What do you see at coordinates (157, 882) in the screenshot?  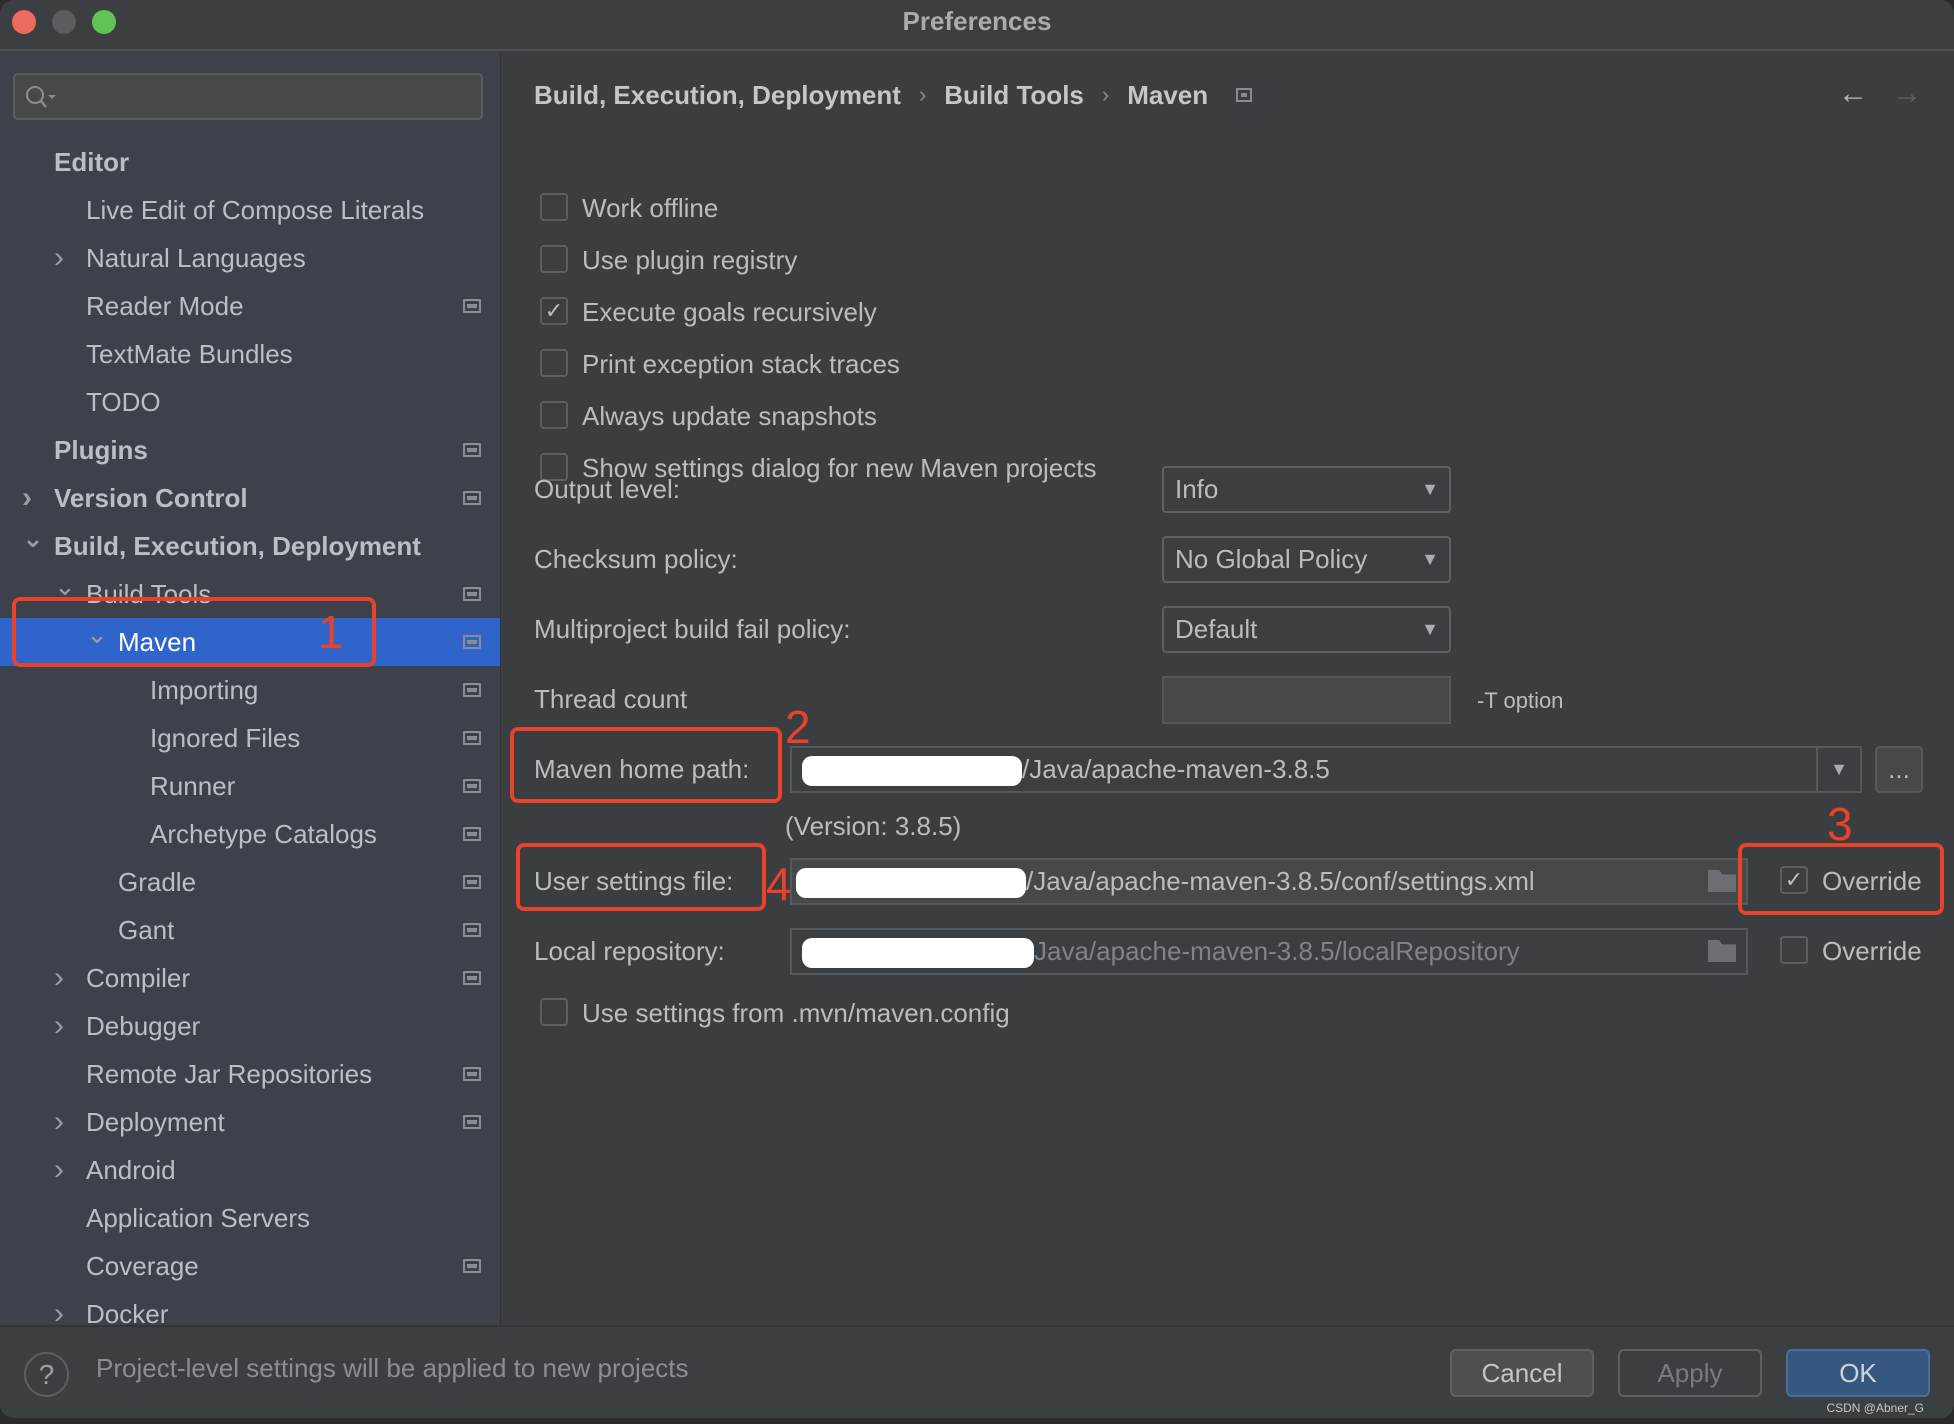 I see `sidebar-item-label: Gradle` at bounding box center [157, 882].